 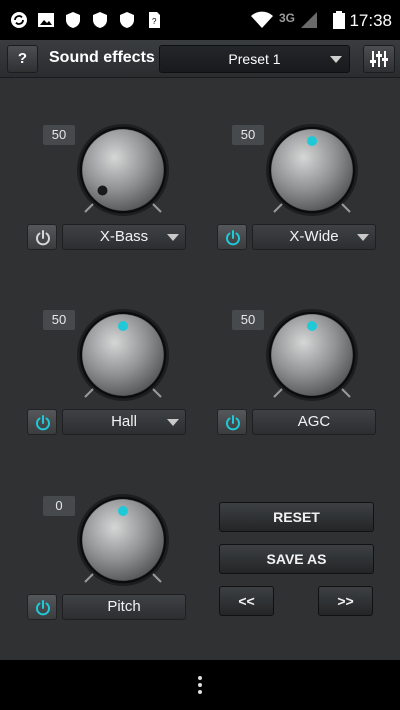 I want to click on hall-value: 50, so click(x=59, y=320).